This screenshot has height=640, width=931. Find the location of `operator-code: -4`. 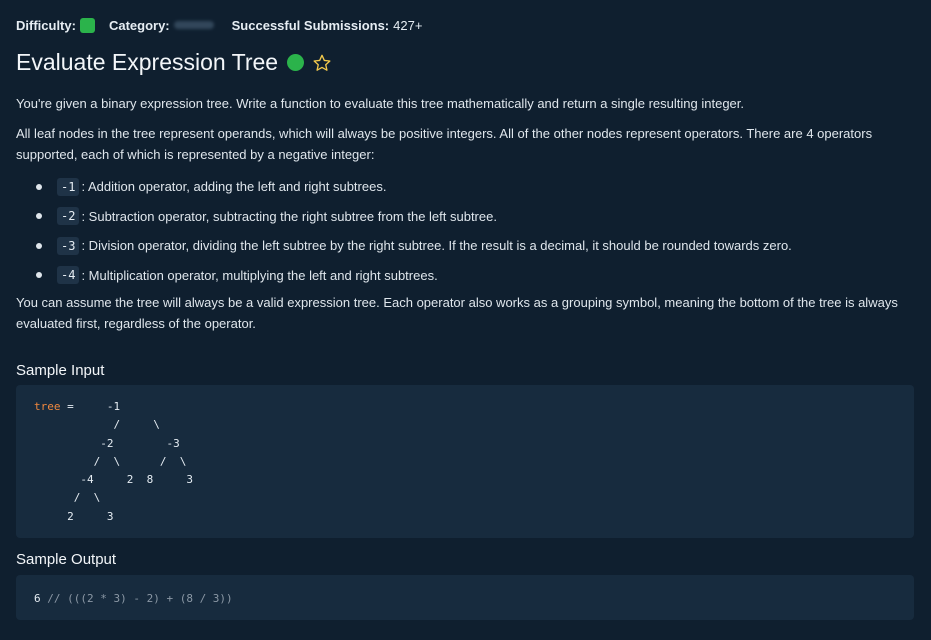

operator-code: -4 is located at coordinates (68, 275).